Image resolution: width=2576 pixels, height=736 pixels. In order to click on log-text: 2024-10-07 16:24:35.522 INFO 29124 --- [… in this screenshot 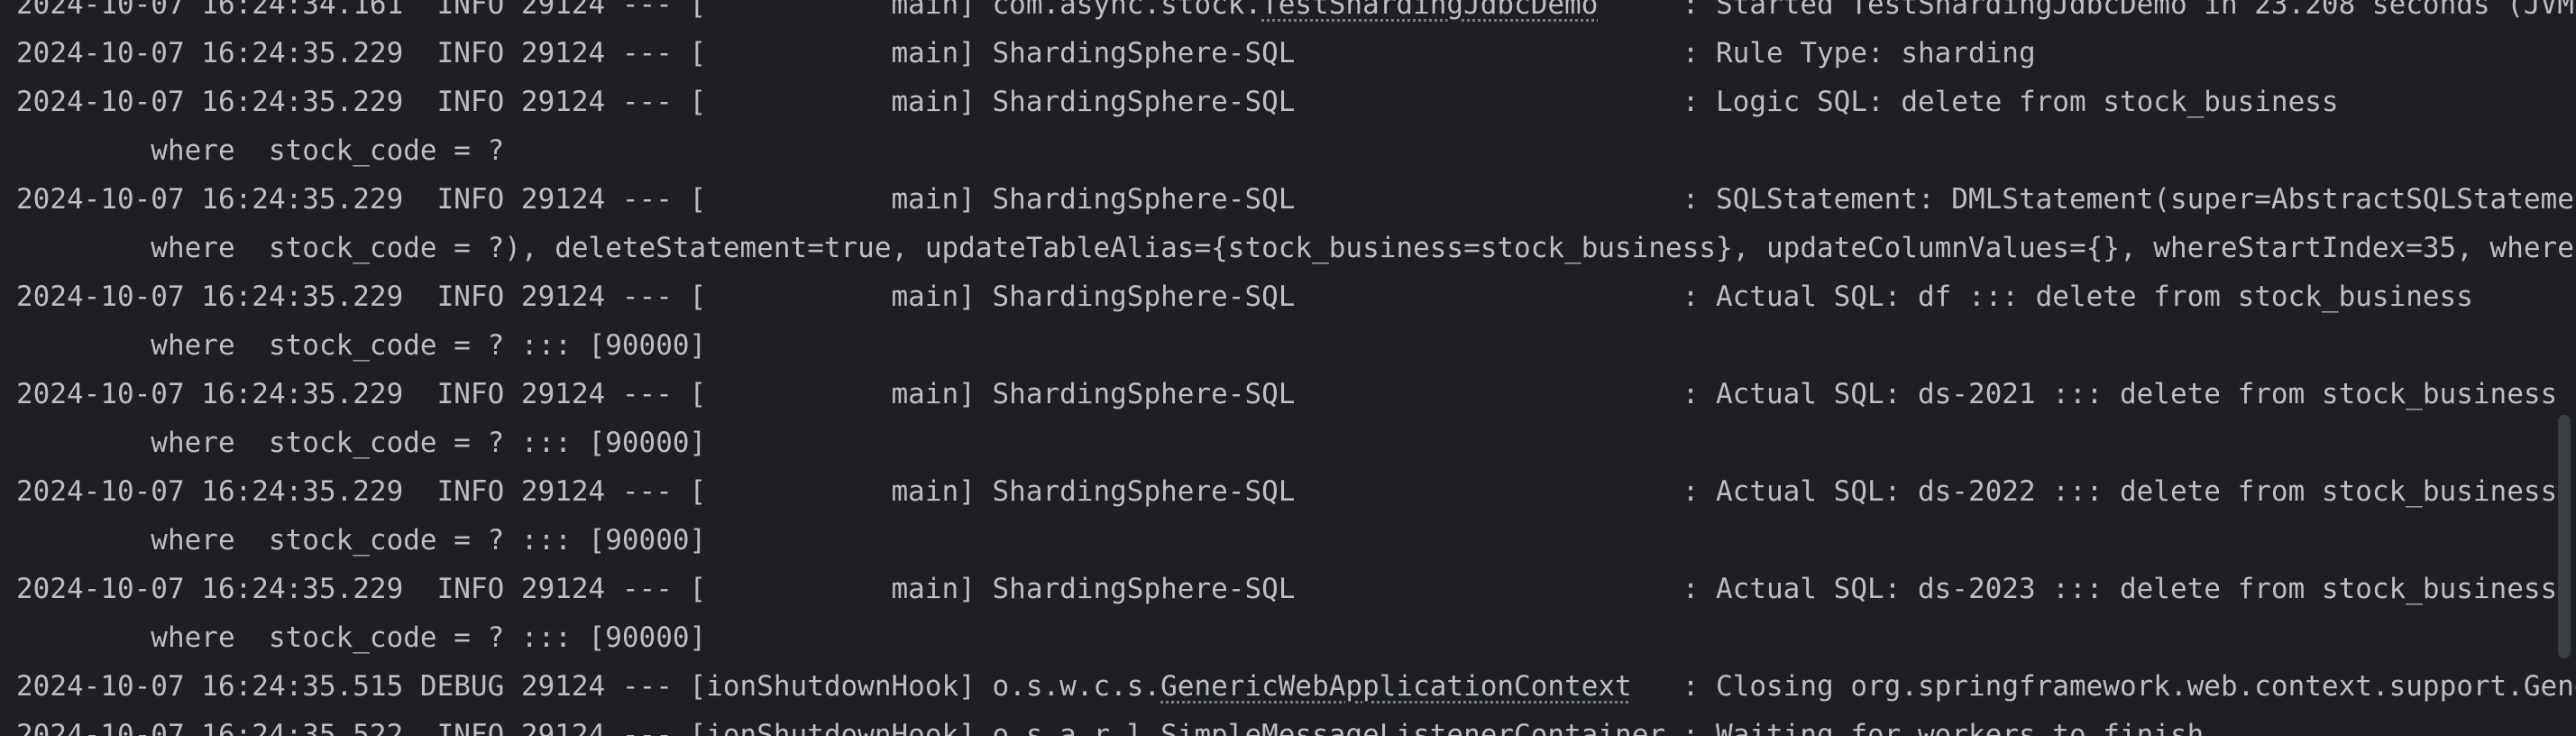, I will do `click(588, 727)`.